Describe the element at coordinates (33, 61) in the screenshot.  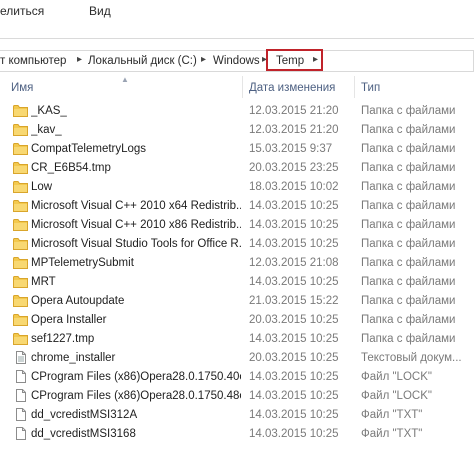
I see `breadcrumb-computer: т компьютер` at that location.